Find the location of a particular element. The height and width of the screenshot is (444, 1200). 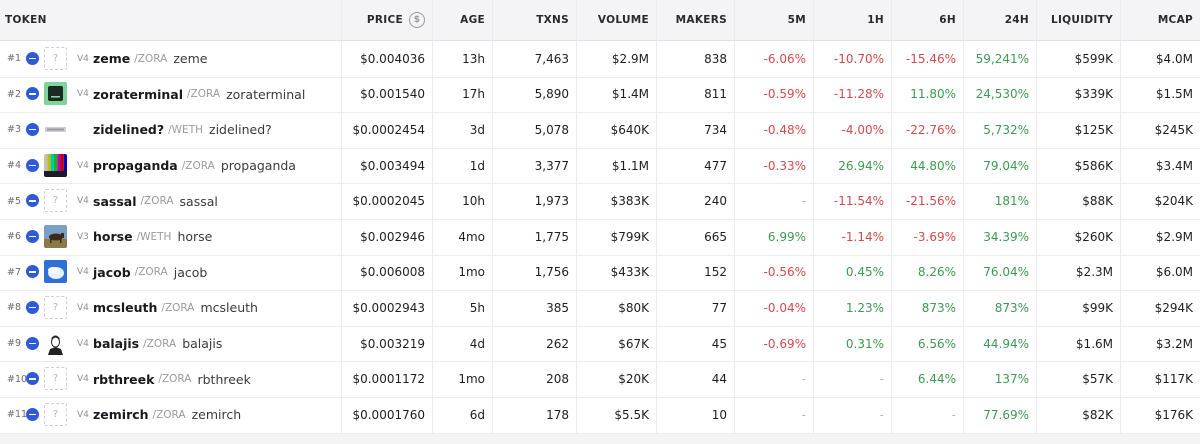

h1-value: - is located at coordinates (881, 379).